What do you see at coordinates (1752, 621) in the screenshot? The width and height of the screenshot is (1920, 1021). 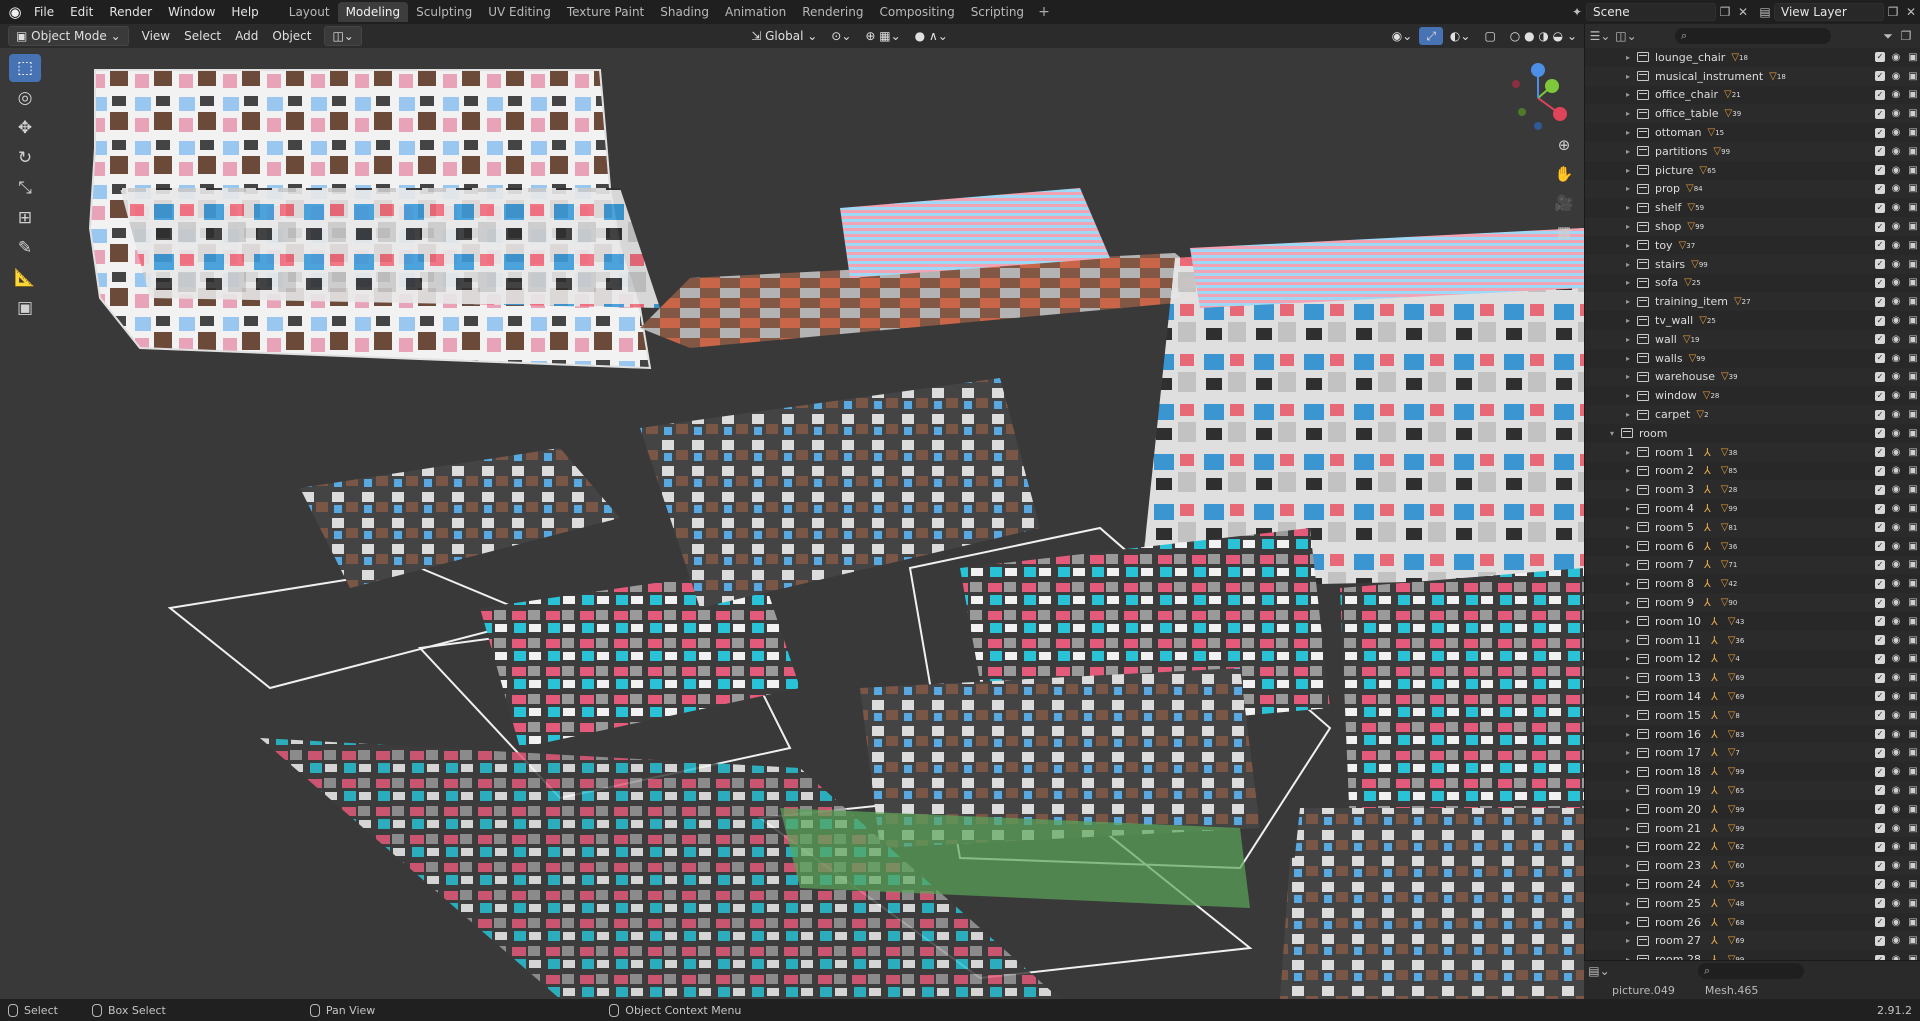 I see `outliner-row: ▸ room 10 ⅄ ▽43 ✓ ◉ ▣` at bounding box center [1752, 621].